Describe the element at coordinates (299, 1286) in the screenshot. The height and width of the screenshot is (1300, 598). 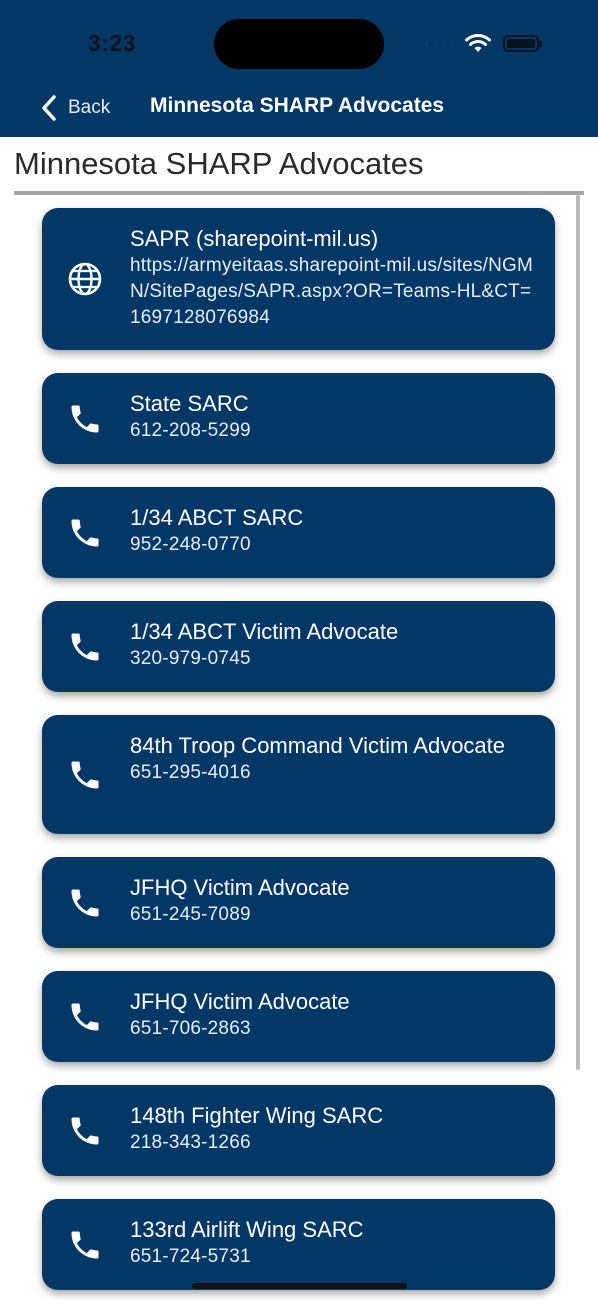
I see `home-indicator` at that location.